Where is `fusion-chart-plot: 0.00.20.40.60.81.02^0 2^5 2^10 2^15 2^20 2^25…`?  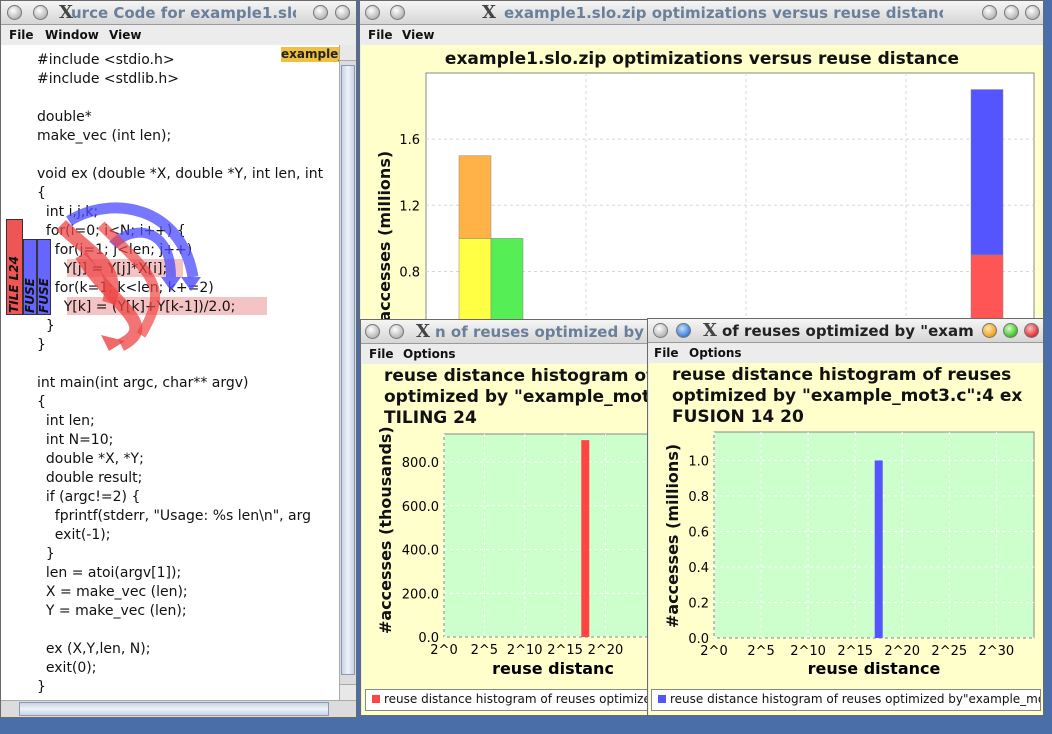 fusion-chart-plot: 0.00.20.40.60.81.02^0 2^5 2^10 2^15 2^20 2^25… is located at coordinates (861, 554).